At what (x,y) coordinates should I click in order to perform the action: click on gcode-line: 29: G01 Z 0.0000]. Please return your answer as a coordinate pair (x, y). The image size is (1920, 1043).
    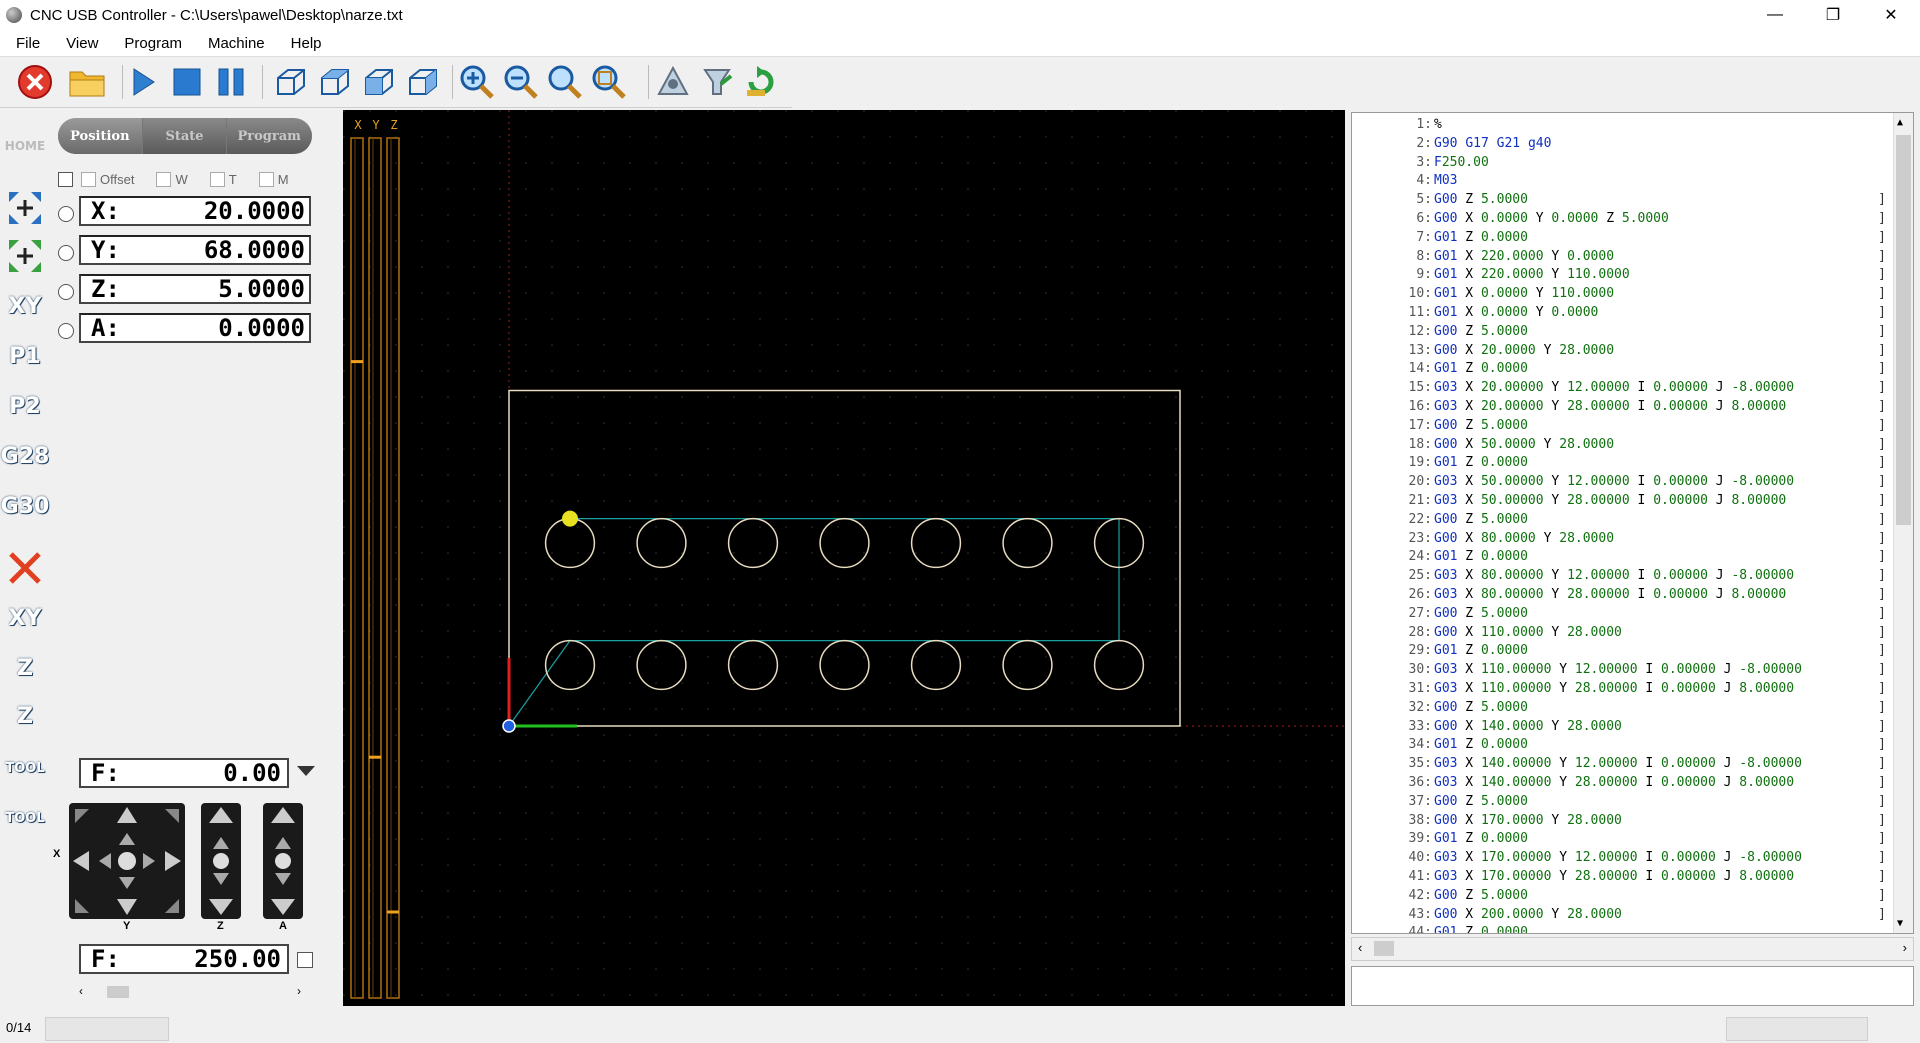
    Looking at the image, I should click on (1622, 652).